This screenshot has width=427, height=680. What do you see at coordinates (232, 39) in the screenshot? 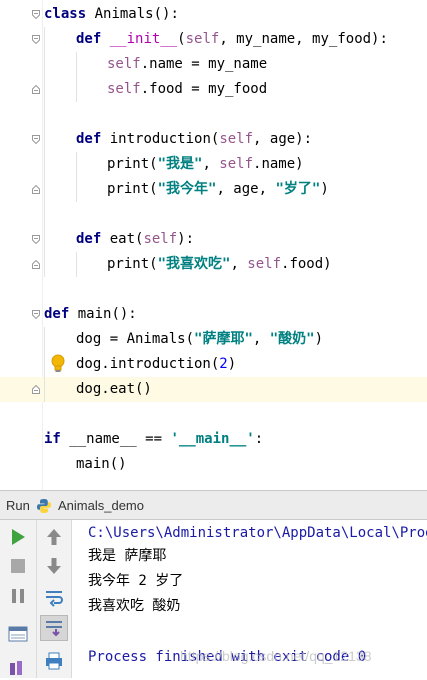
I see `code-line: def __init__(self, my_name, my_food):` at bounding box center [232, 39].